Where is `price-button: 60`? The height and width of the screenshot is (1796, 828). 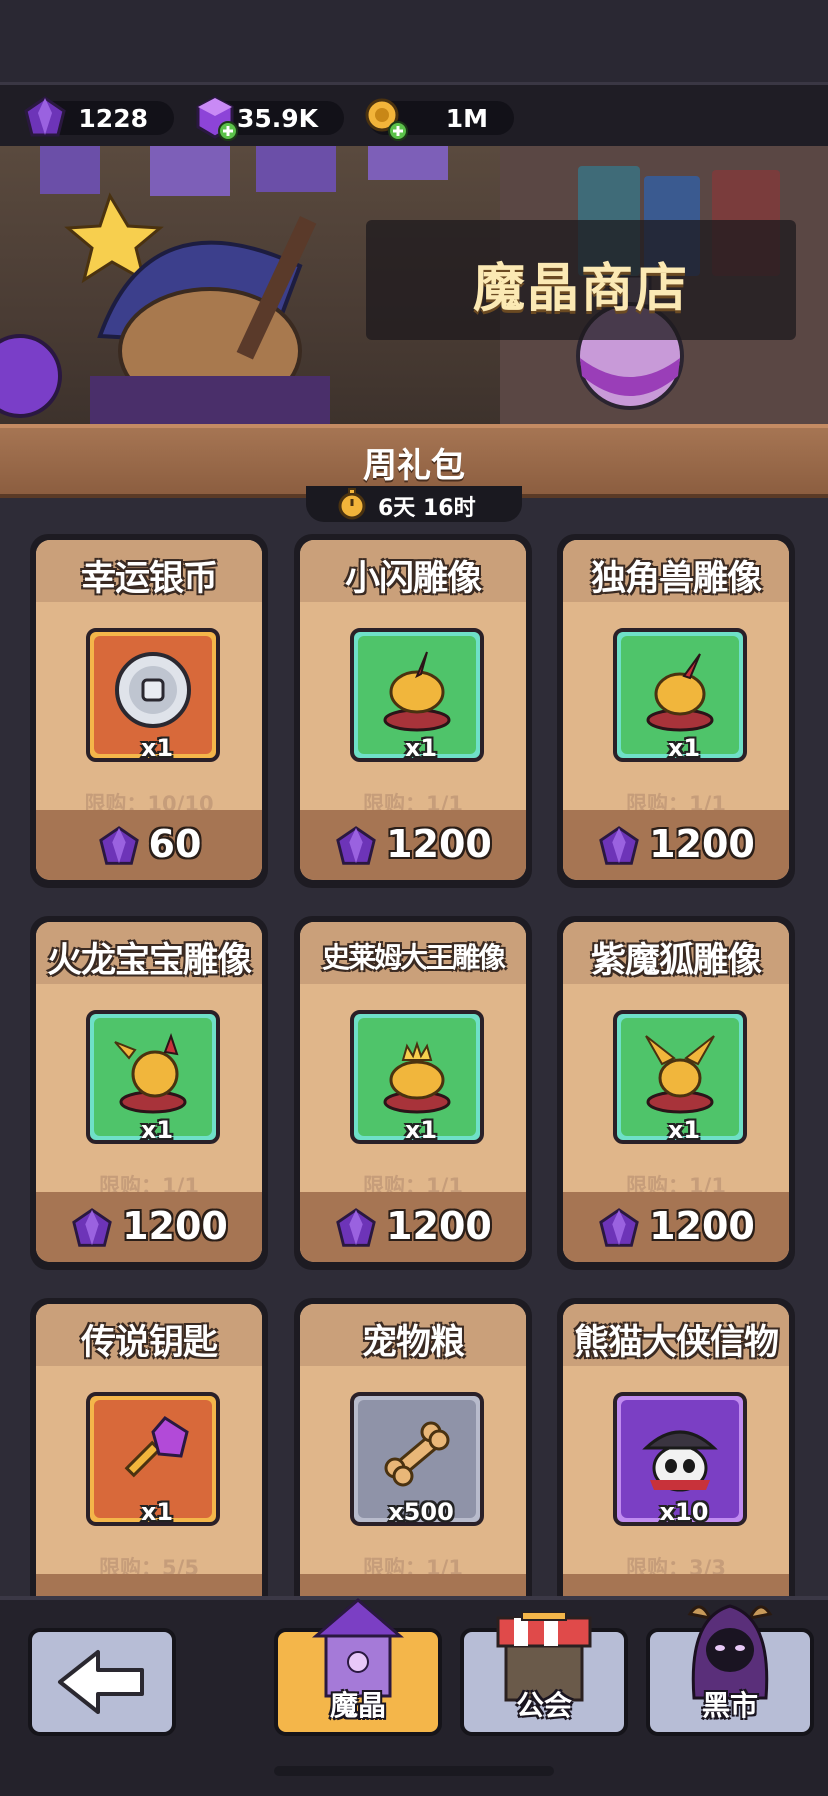 price-button: 60 is located at coordinates (149, 845).